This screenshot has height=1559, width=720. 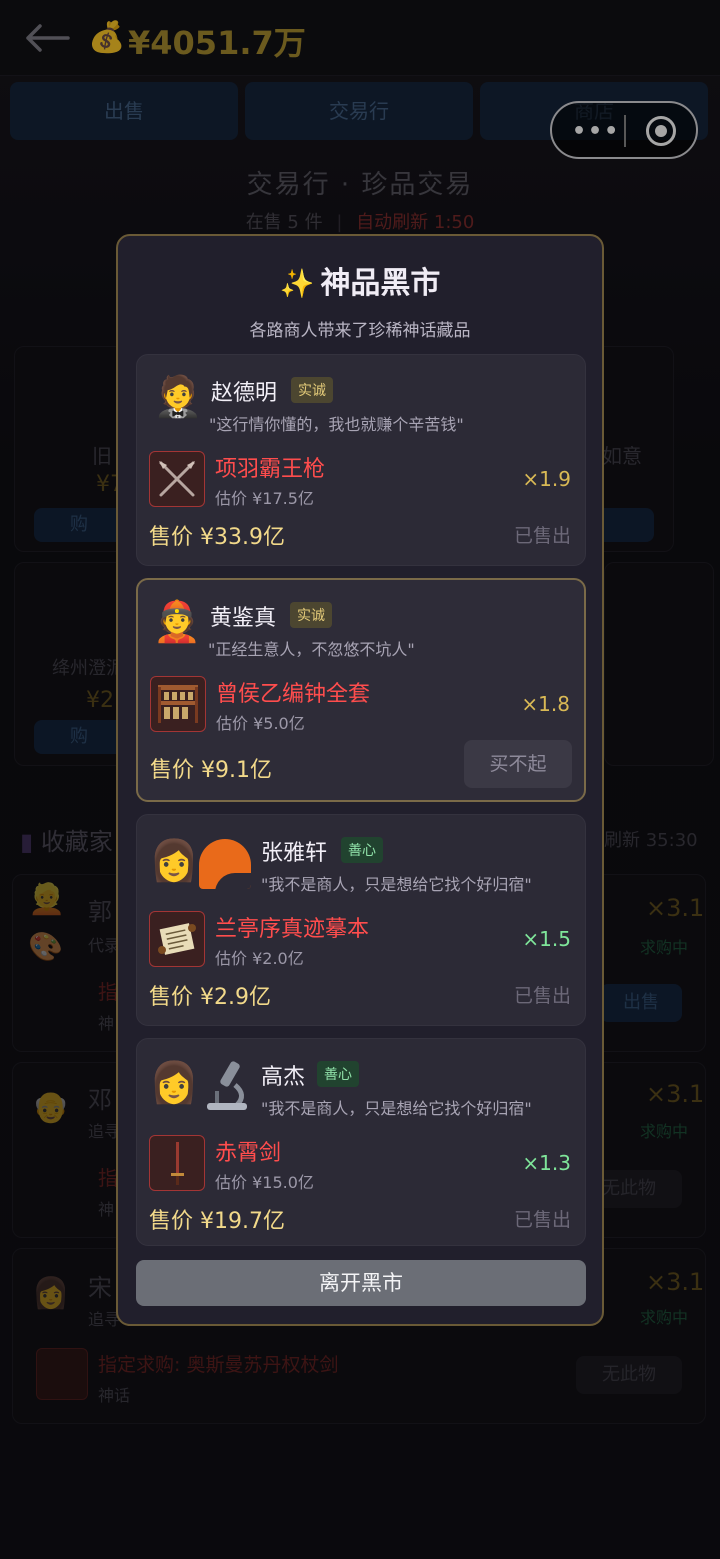 What do you see at coordinates (336, 424) in the screenshot?
I see `merchant-quote: "这行情你懂的，我也就赚个辛苦钱"` at bounding box center [336, 424].